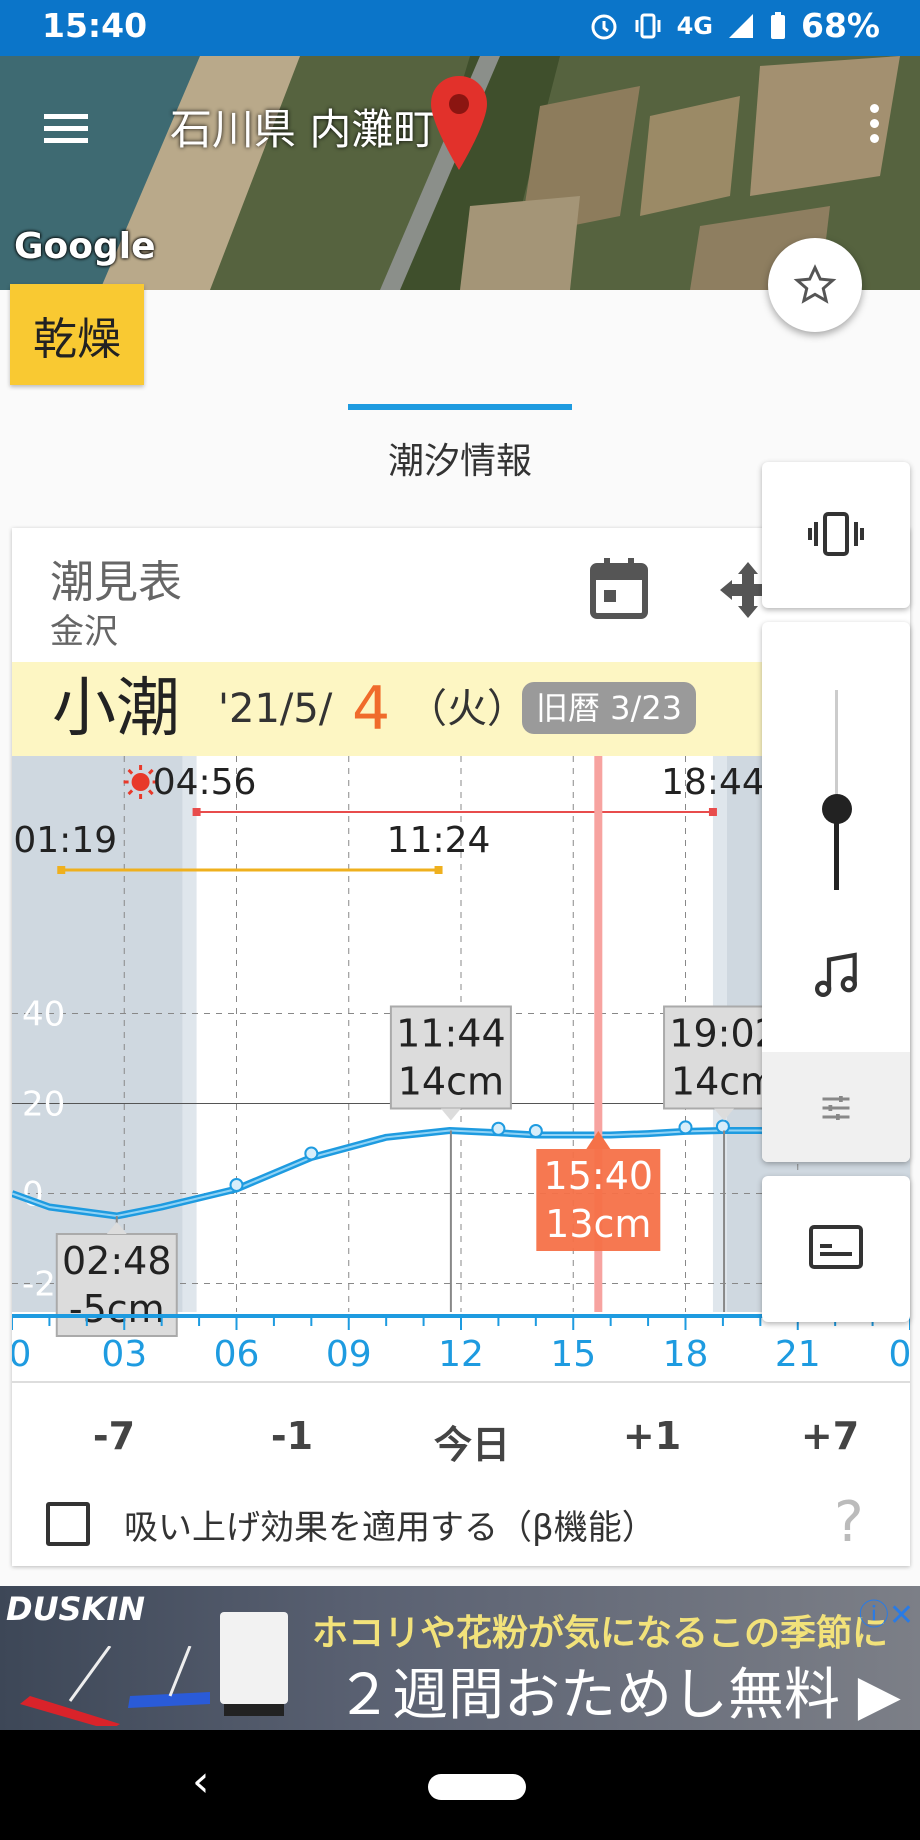  What do you see at coordinates (830, 1436) in the screenshot?
I see `day-plus-7-button: +7` at bounding box center [830, 1436].